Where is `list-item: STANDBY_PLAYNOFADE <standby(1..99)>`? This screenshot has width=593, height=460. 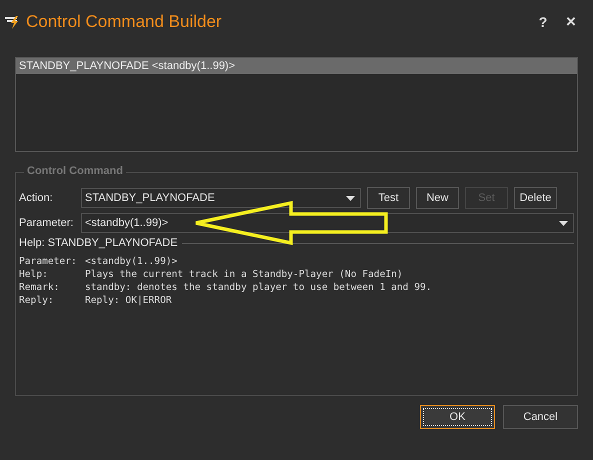 list-item: STANDBY_PLAYNOFADE <standby(1..99)> is located at coordinates (296, 66).